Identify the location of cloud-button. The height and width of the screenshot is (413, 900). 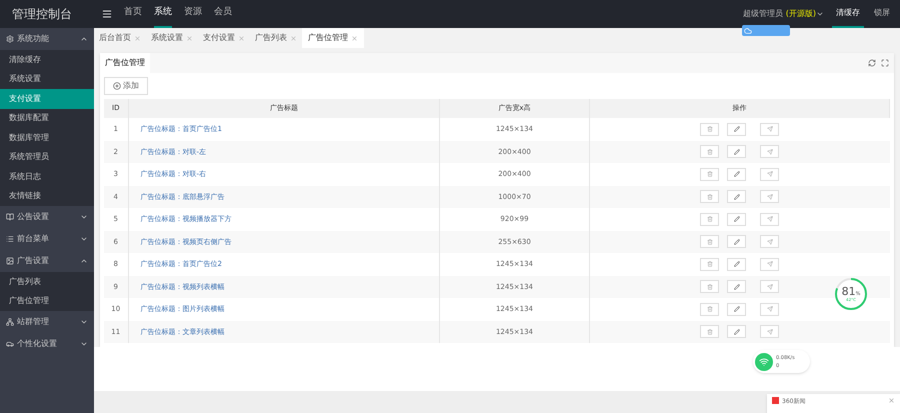
(766, 30).